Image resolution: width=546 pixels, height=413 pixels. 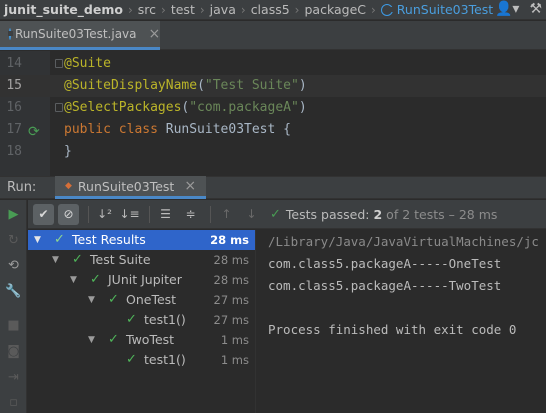 I want to click on run-label: Run:, so click(x=22, y=187).